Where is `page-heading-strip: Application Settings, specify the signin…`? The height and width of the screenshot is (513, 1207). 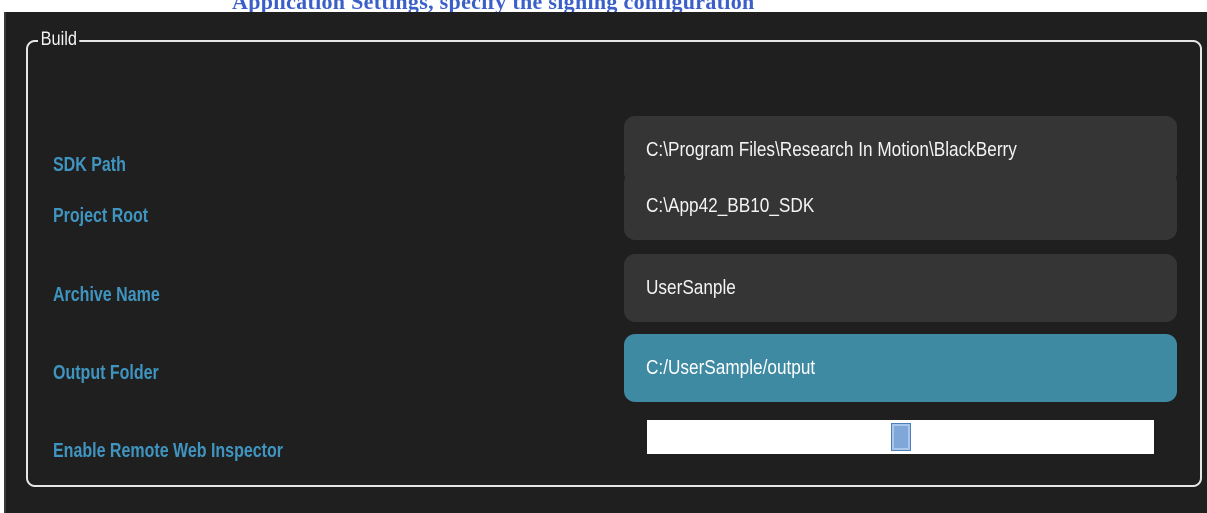
page-heading-strip: Application Settings, specify the signin… is located at coordinates (603, 6).